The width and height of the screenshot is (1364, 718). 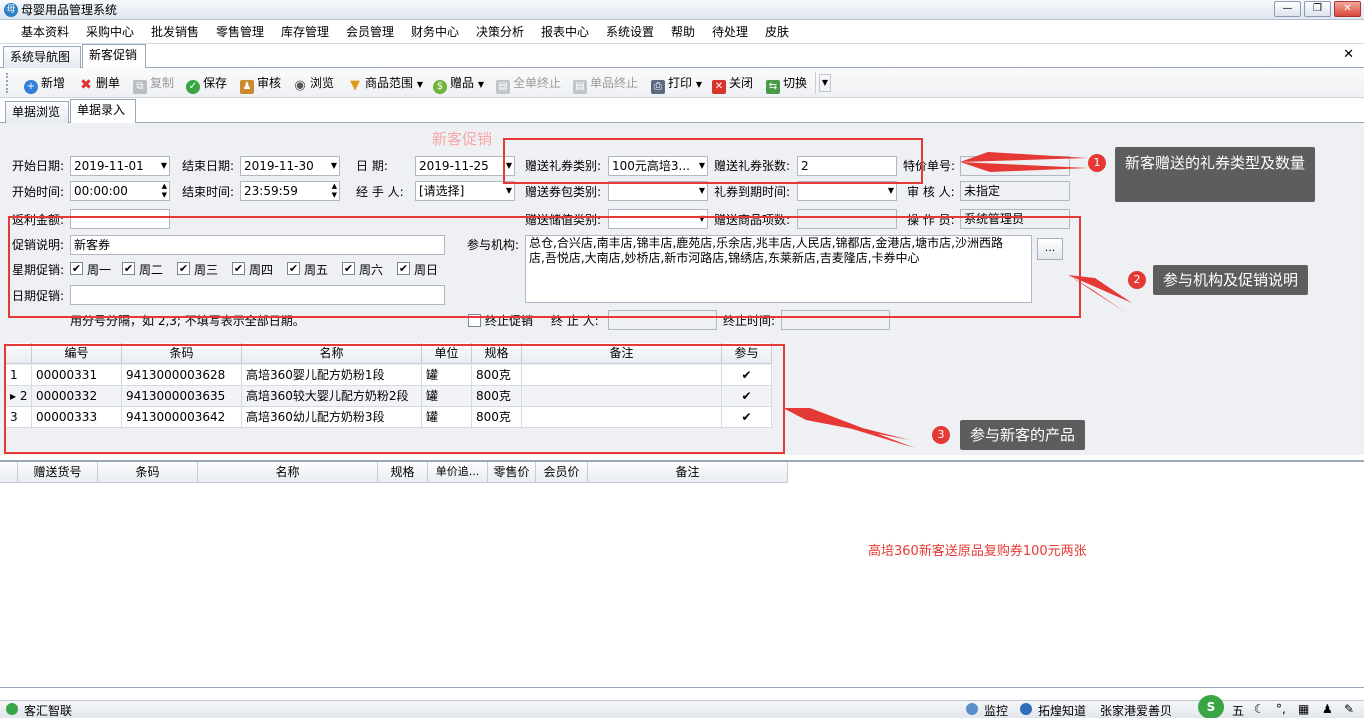 I want to click on annotation-arrows, so click(x=957, y=300).